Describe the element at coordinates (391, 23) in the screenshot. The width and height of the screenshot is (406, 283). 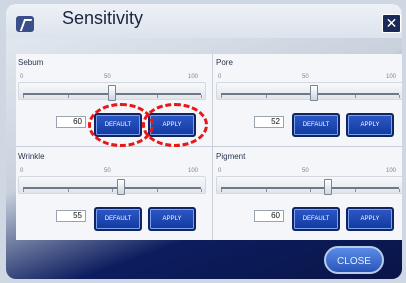
I see `close-x-icon: ✕` at that location.